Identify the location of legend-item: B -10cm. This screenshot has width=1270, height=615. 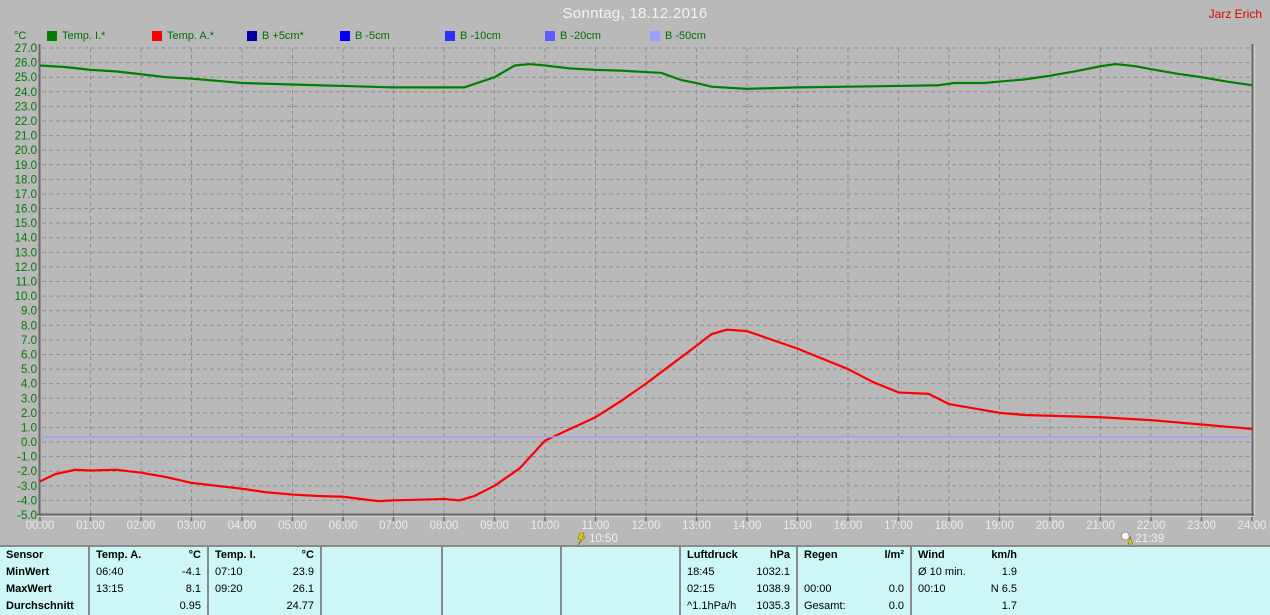
(495, 36).